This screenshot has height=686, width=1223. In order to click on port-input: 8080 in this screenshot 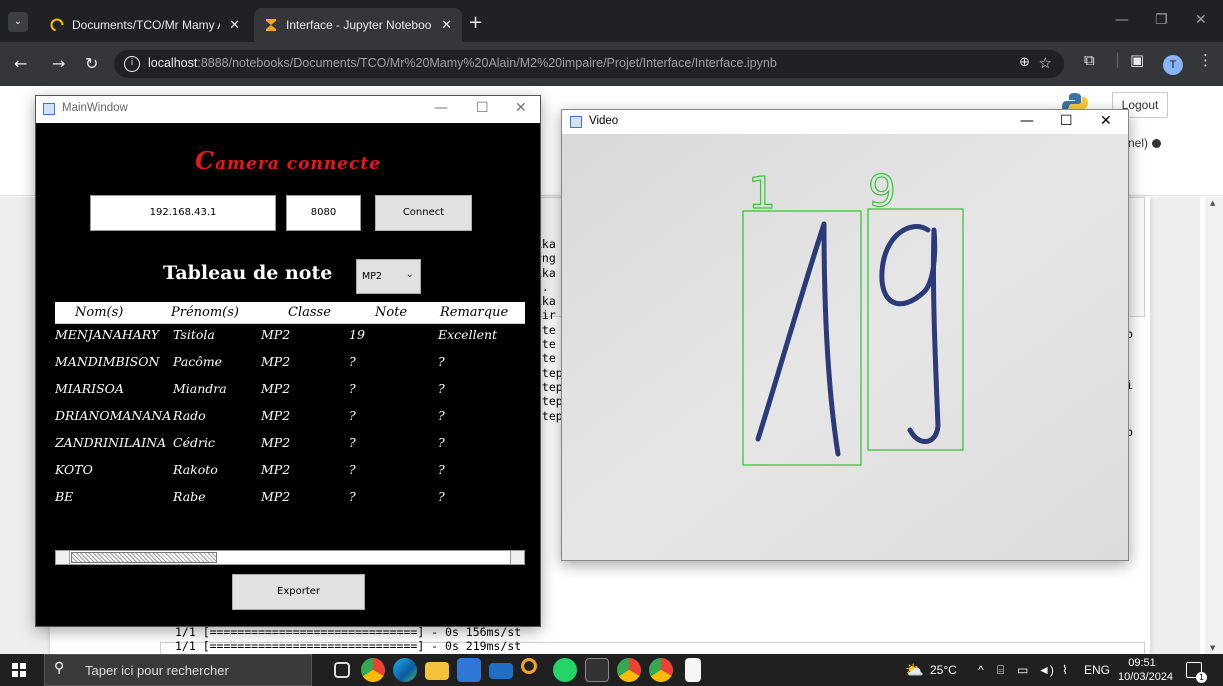, I will do `click(323, 213)`.